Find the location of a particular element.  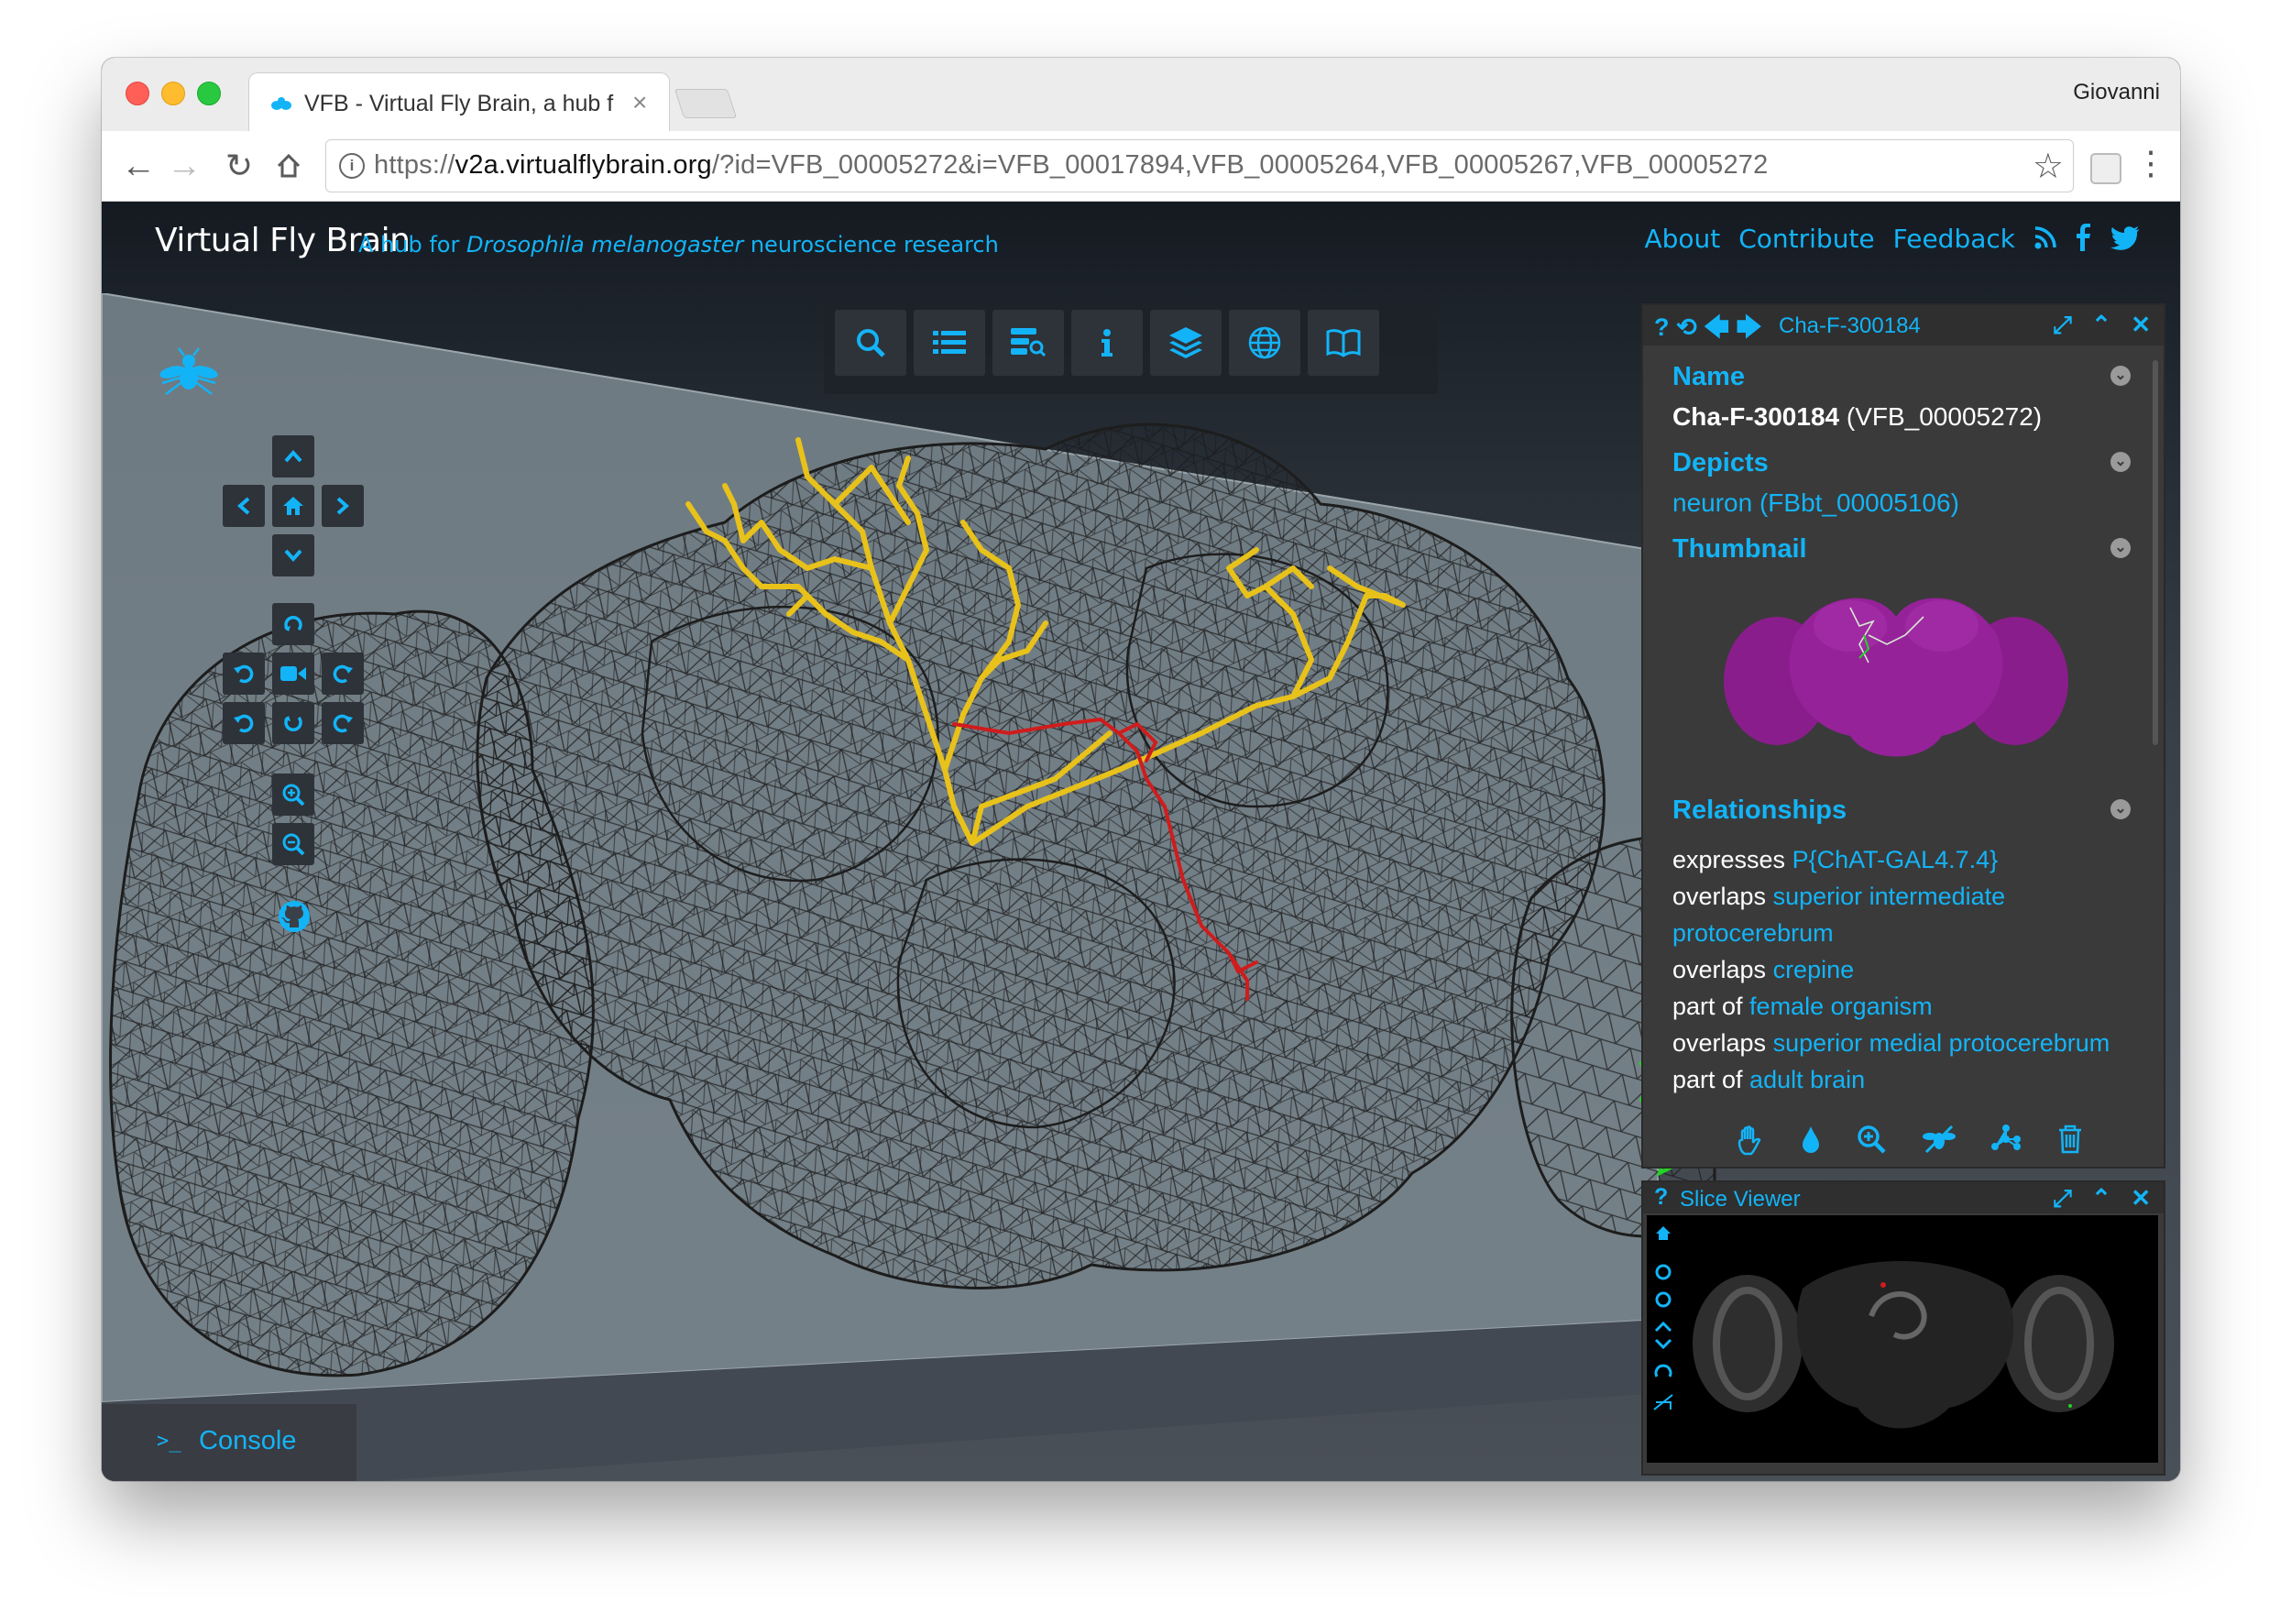

chevron-down-icon is located at coordinates (293, 555).